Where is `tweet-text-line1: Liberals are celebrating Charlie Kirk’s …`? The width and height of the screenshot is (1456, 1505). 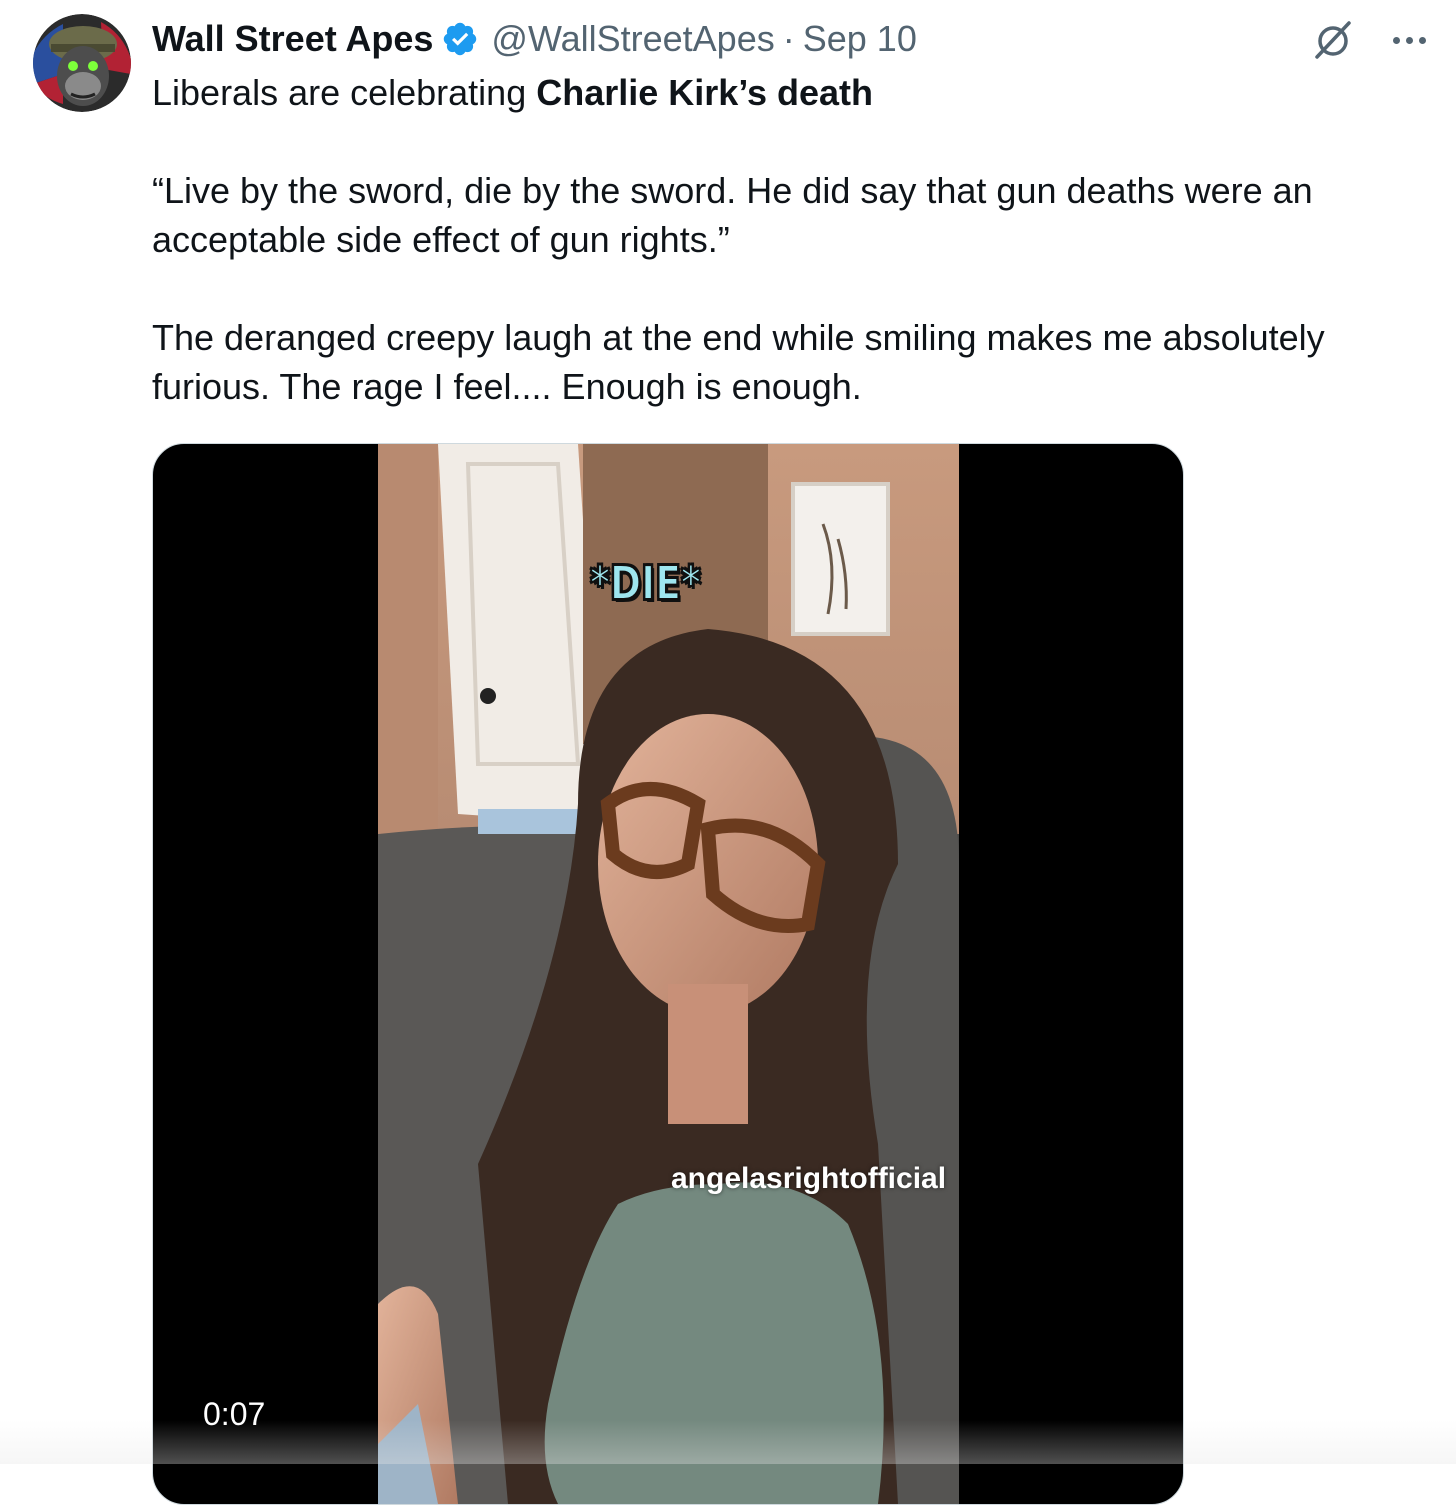 tweet-text-line1: Liberals are celebrating Charlie Kirk’s … is located at coordinates (787, 92).